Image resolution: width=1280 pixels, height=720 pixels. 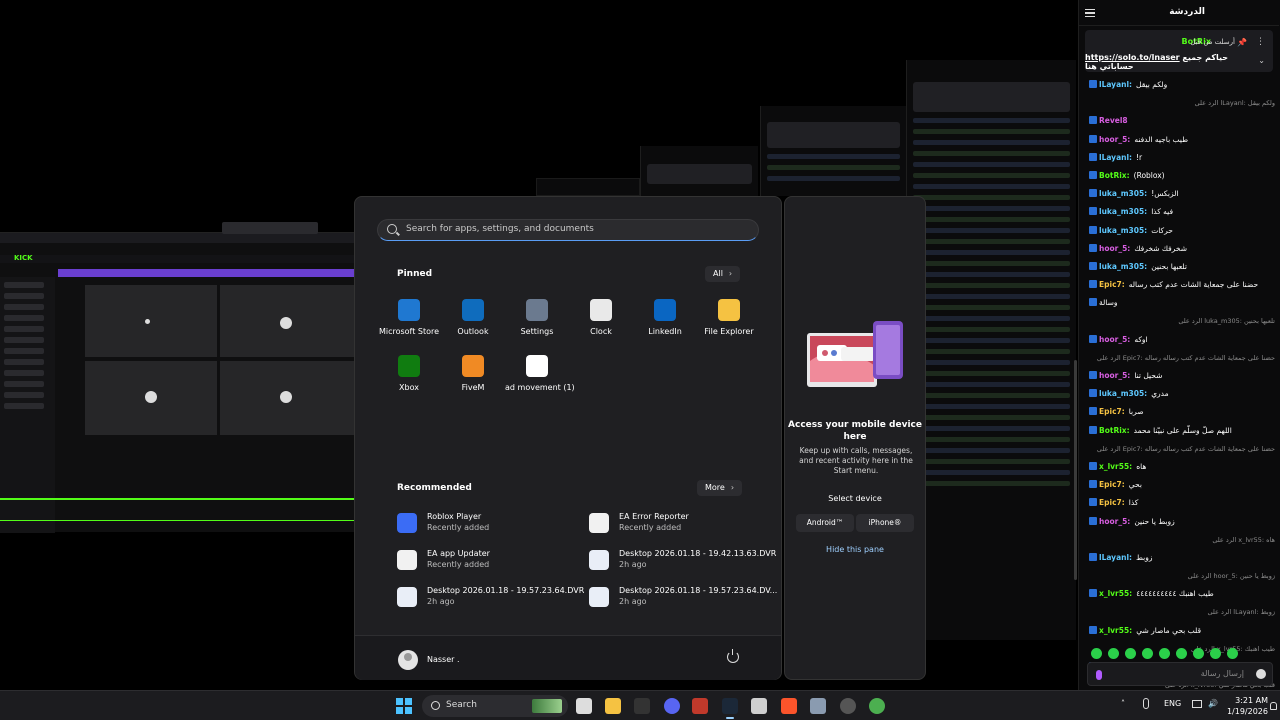 I want to click on all-apps-button: All ›, so click(x=723, y=274).